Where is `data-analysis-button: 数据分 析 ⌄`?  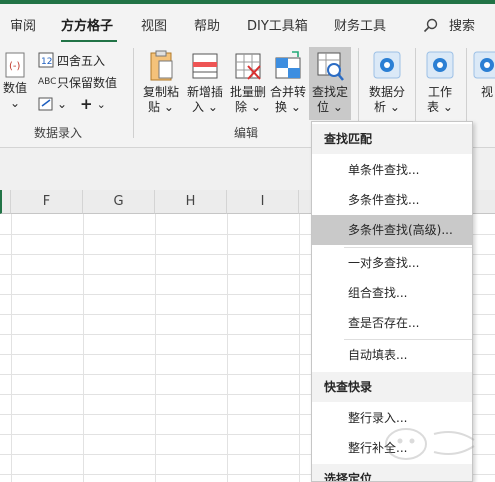
data-analysis-button: 数据分 析 ⌄ is located at coordinates (387, 85).